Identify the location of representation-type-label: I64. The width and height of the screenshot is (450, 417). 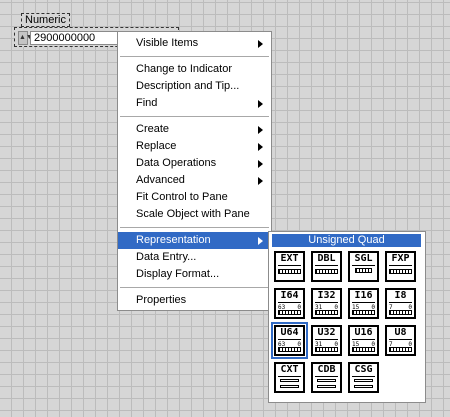
(289, 295).